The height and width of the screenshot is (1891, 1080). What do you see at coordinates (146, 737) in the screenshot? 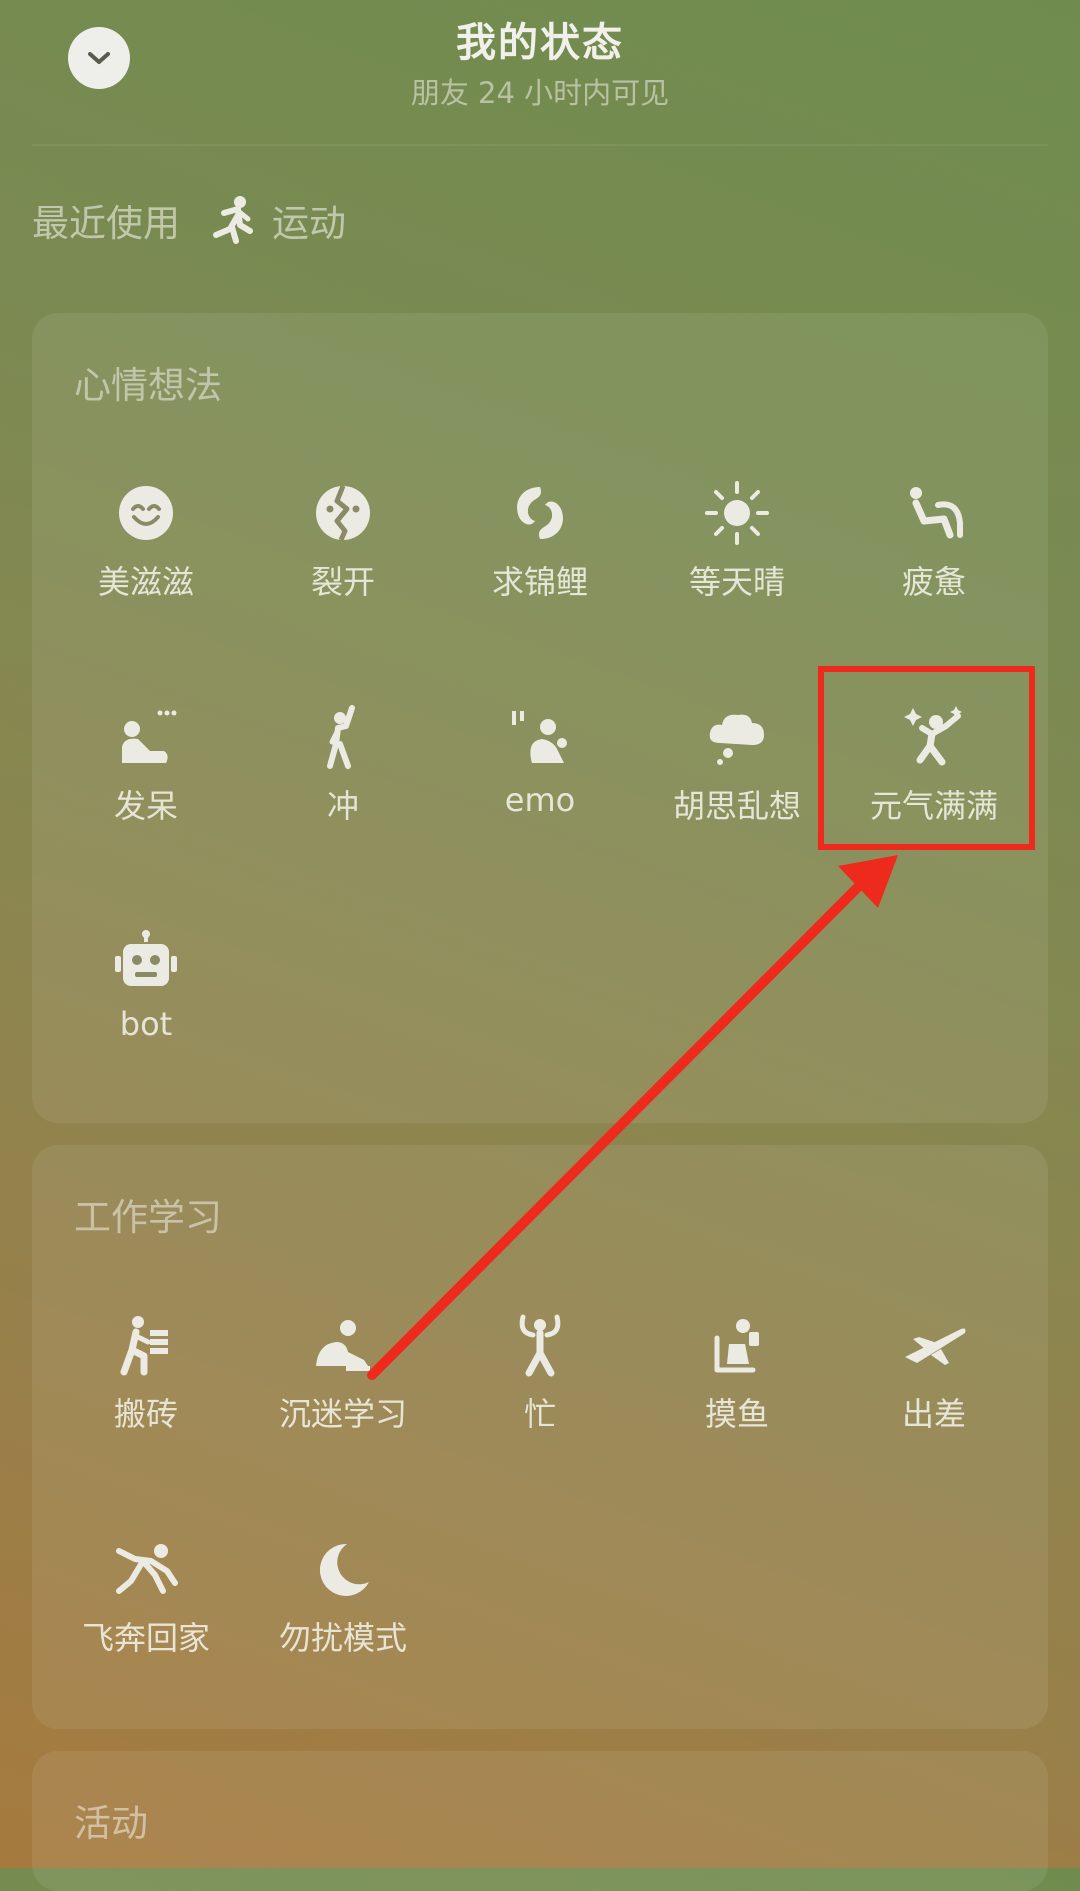
I see `daze-person-icon` at bounding box center [146, 737].